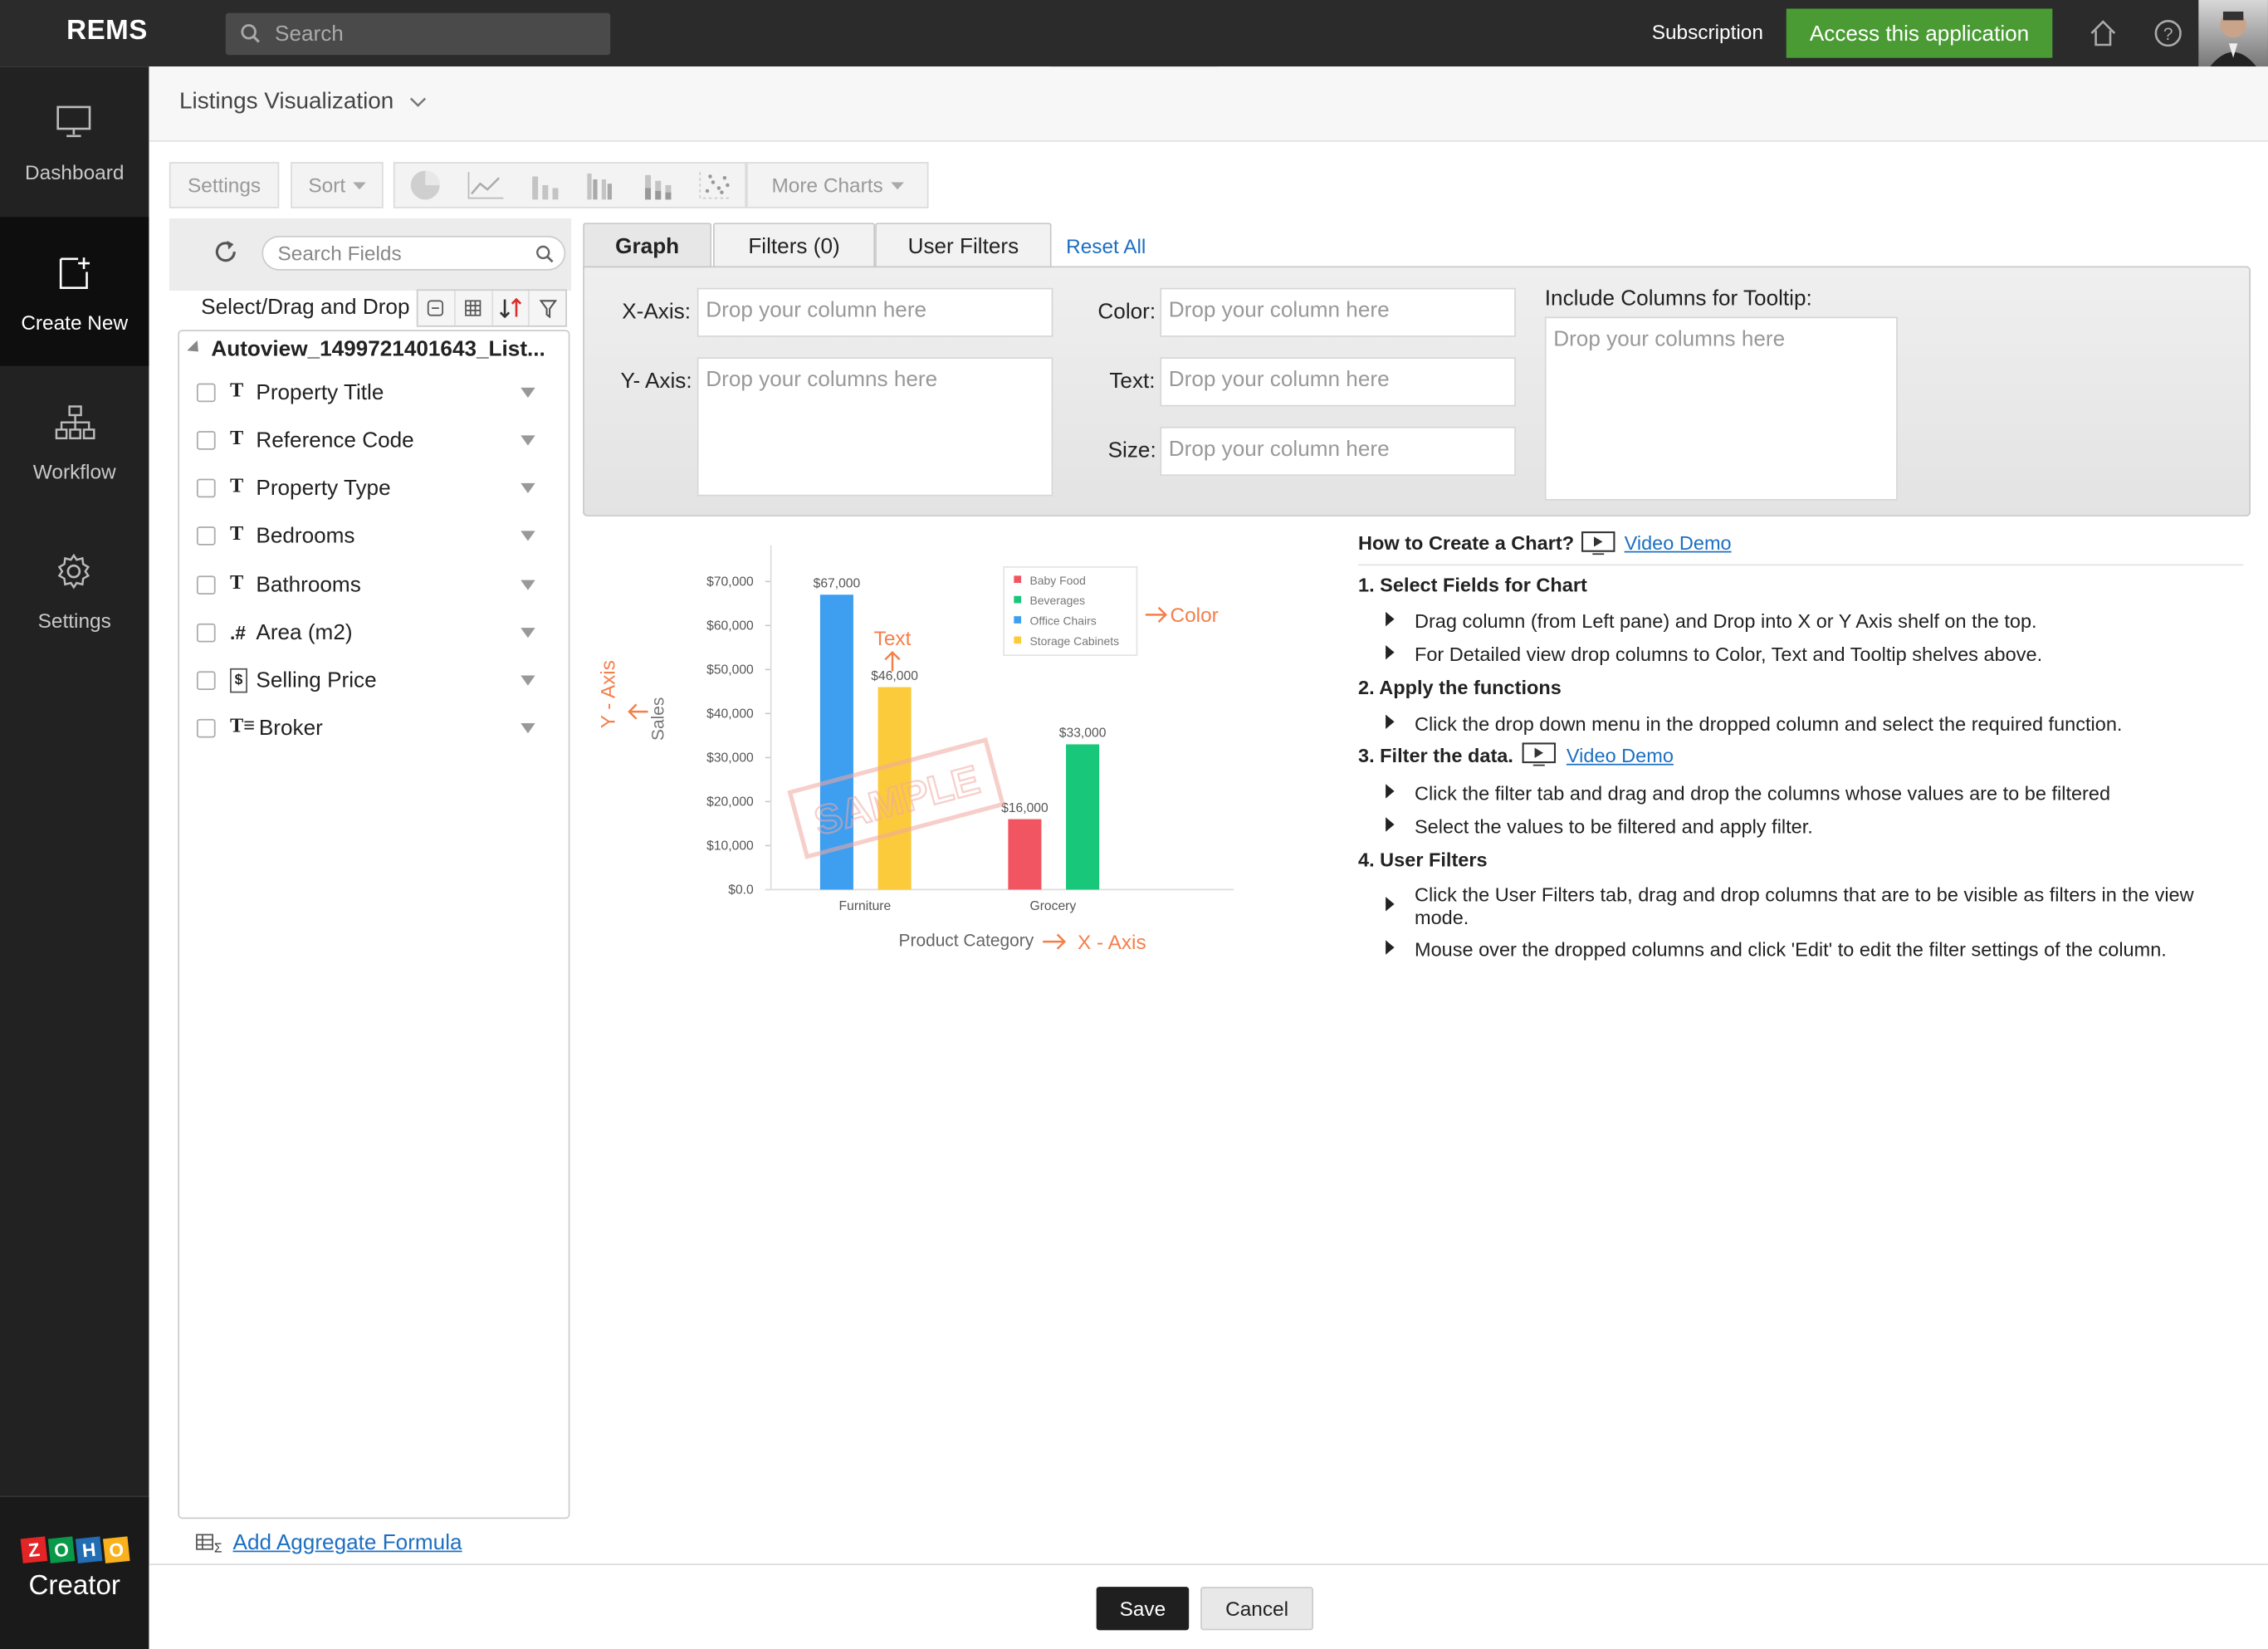 Image resolution: width=2268 pixels, height=1649 pixels. What do you see at coordinates (369, 535) in the screenshot?
I see `field-item: T Bedrooms` at bounding box center [369, 535].